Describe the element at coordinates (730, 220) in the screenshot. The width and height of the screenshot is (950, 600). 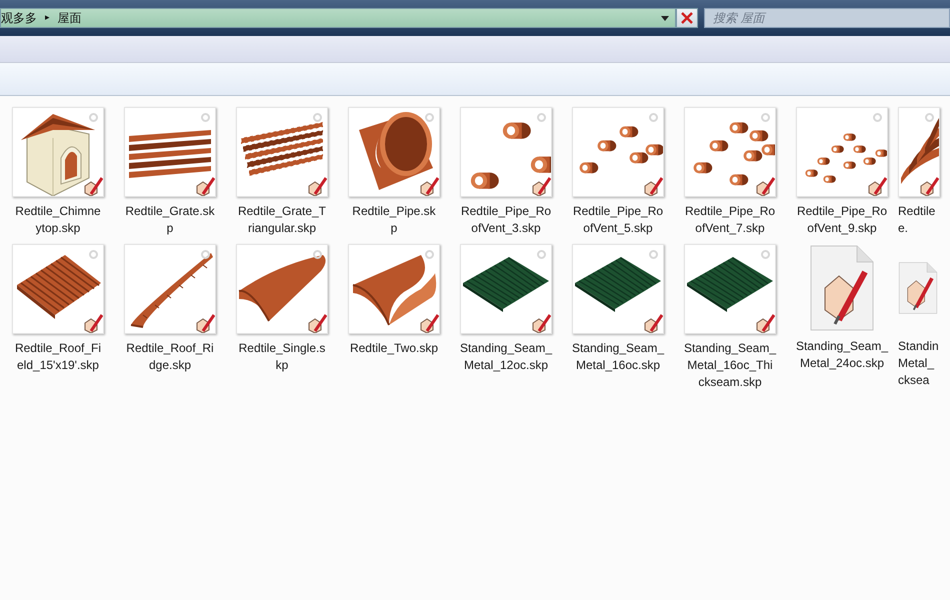
I see `file-name: Redtile_Pipe_Ro ofVent_7.skp` at that location.